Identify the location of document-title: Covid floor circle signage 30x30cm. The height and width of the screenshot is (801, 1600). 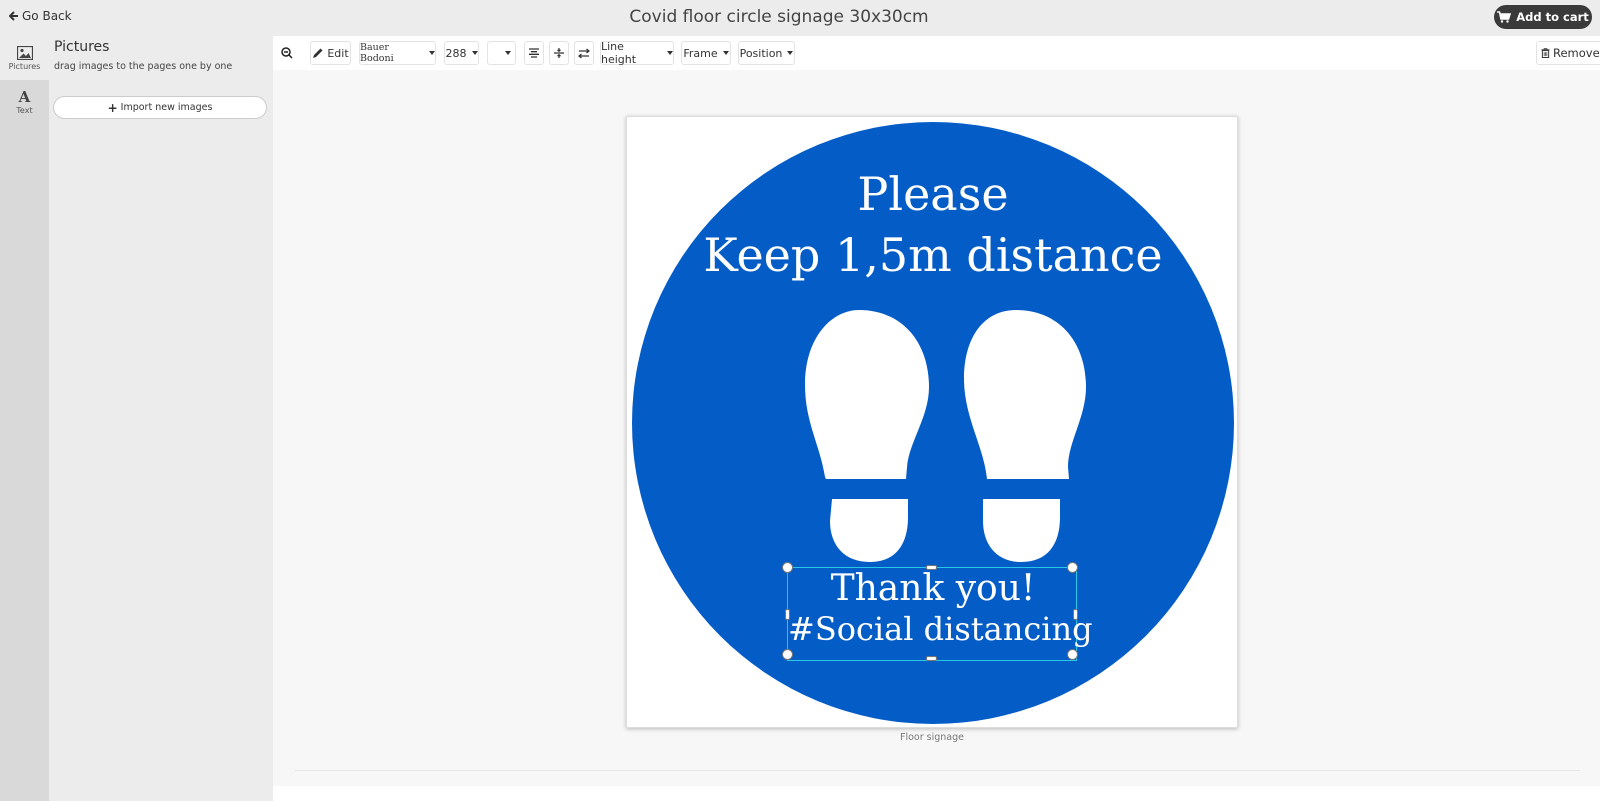
(779, 17).